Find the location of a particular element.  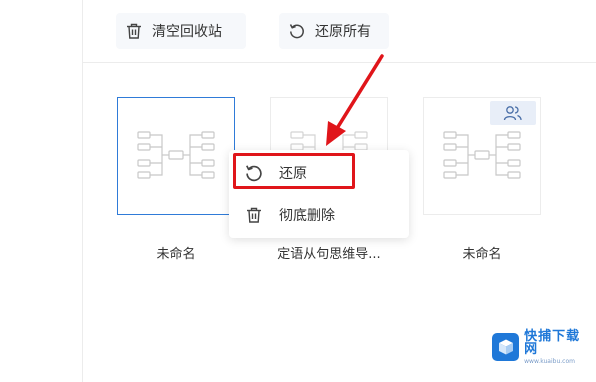

empty-recycle-bin-button: 清空回收站 is located at coordinates (181, 31).